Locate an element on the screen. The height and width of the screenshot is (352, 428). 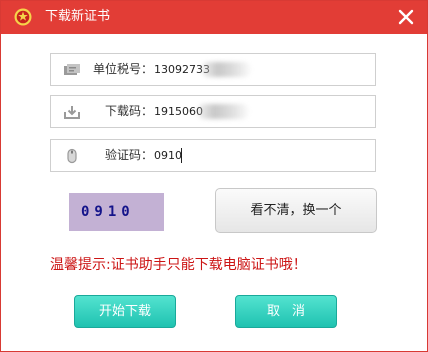
tax-id-field: 单位税号： 13092733 is located at coordinates (213, 69).